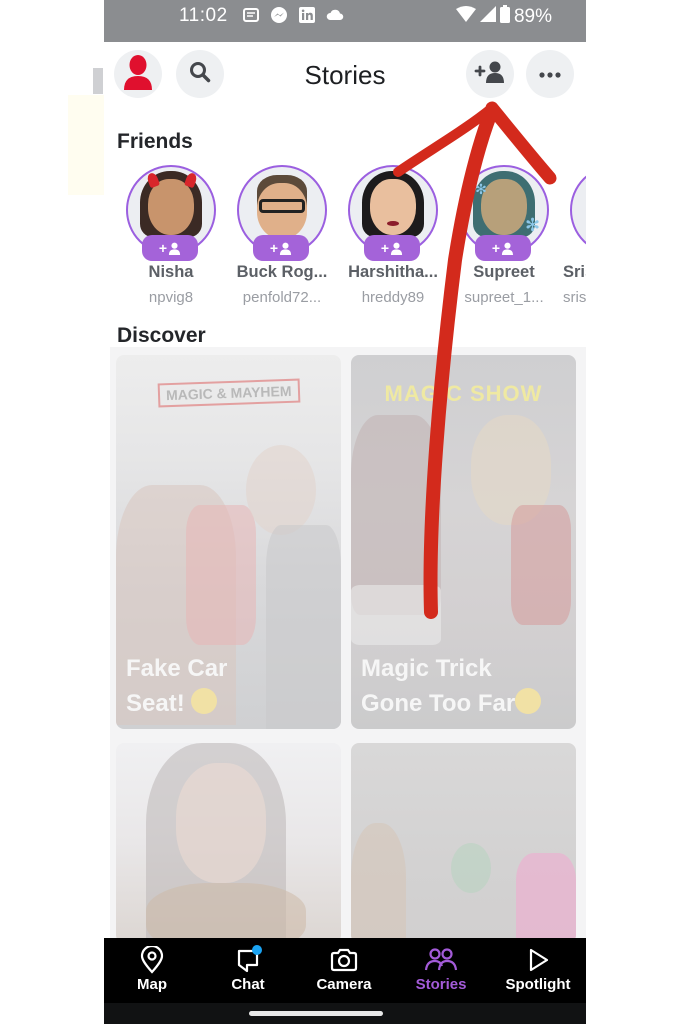 This screenshot has height=1024, width=683. I want to click on more-icon, so click(550, 74).